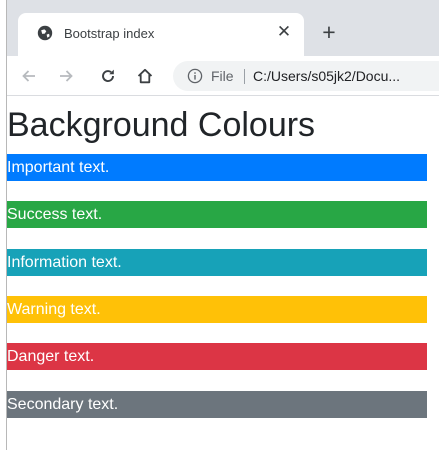 This screenshot has width=439, height=450. I want to click on tab-title: Bootstrap index, so click(109, 33).